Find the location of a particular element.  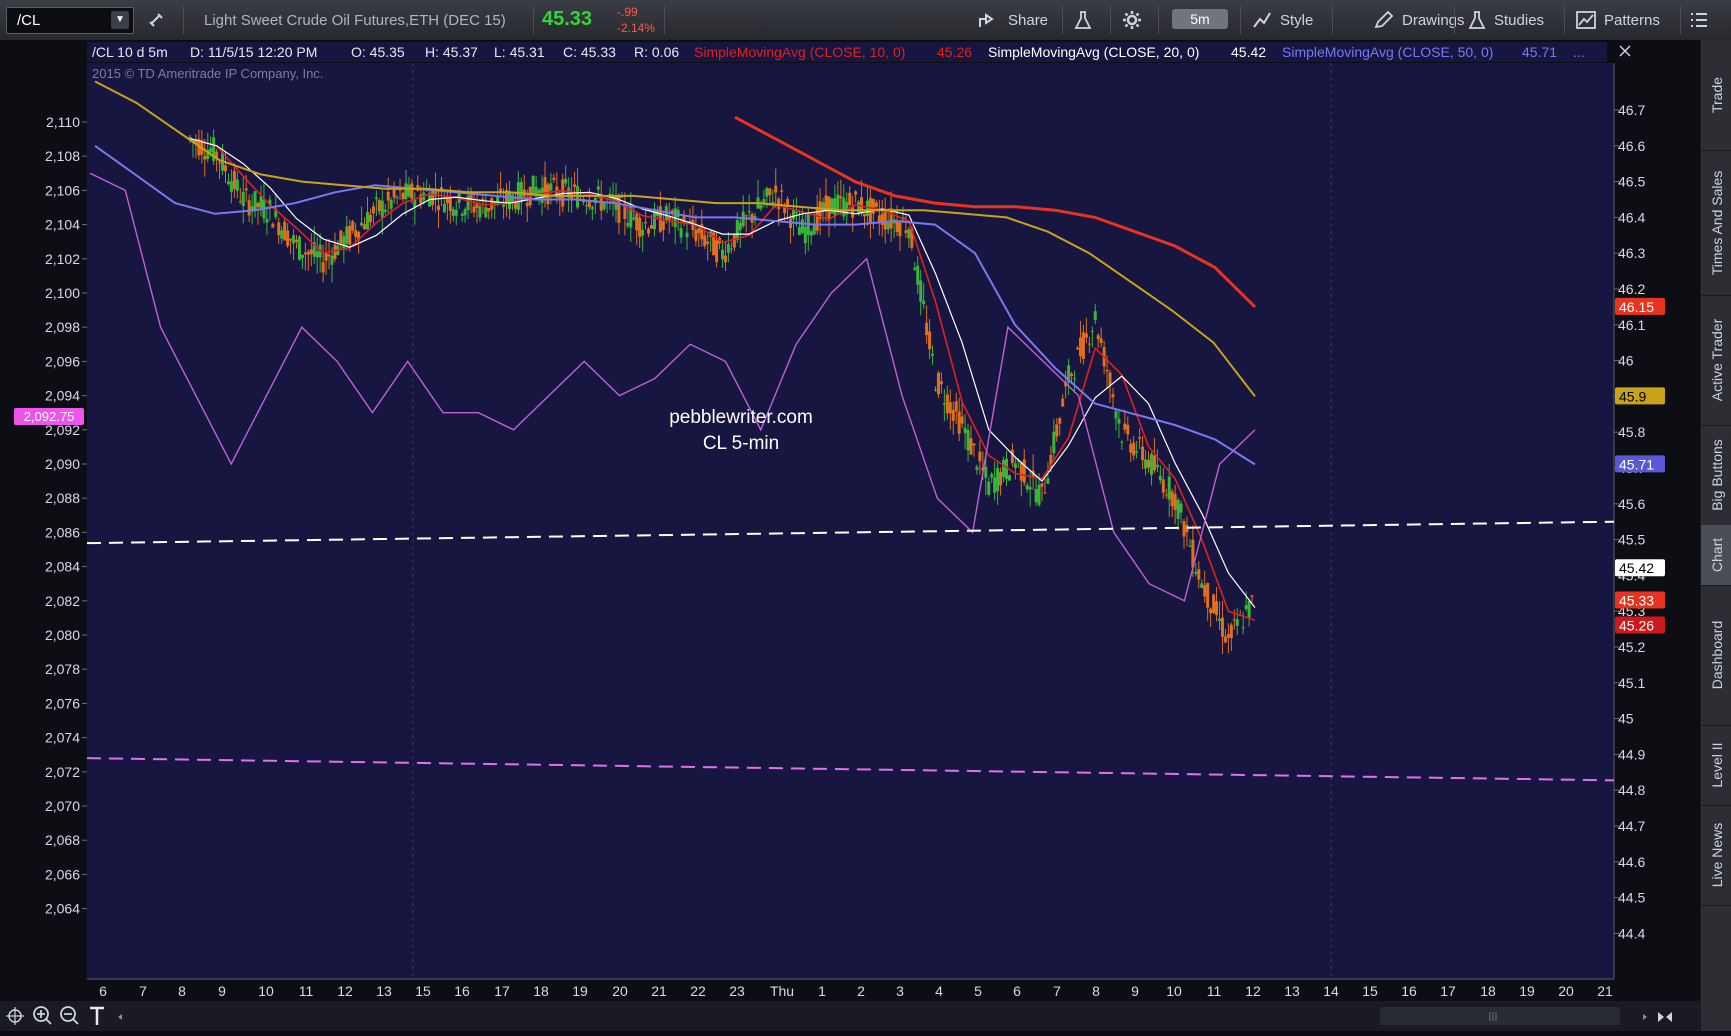

flask-icon is located at coordinates (1083, 20).